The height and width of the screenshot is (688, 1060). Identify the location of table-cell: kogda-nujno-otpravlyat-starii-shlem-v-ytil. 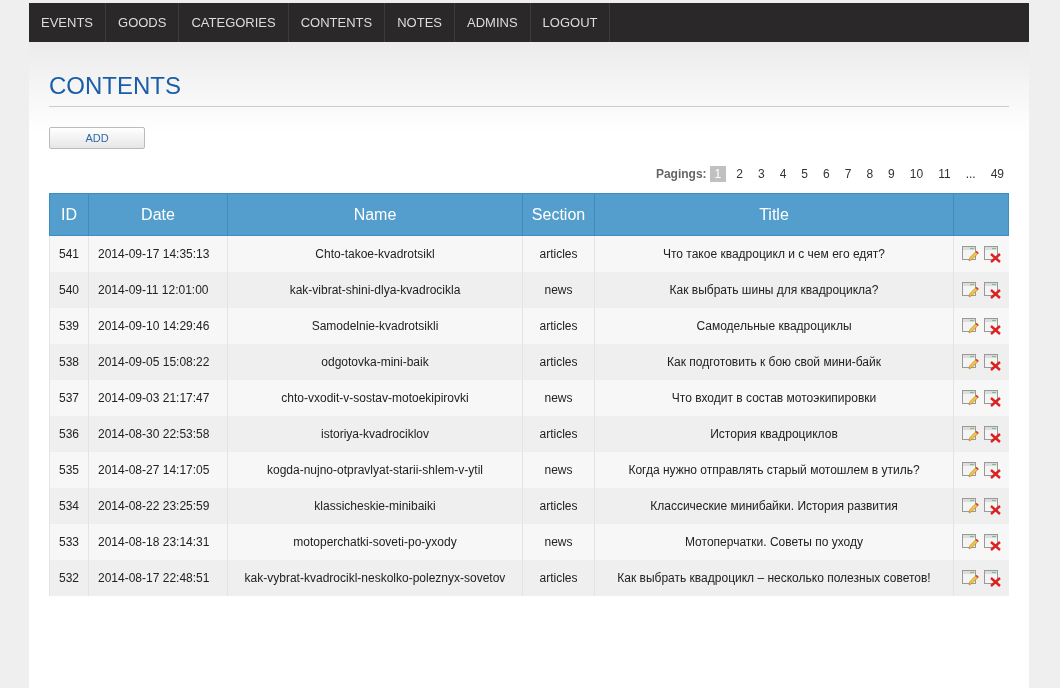
(375, 470).